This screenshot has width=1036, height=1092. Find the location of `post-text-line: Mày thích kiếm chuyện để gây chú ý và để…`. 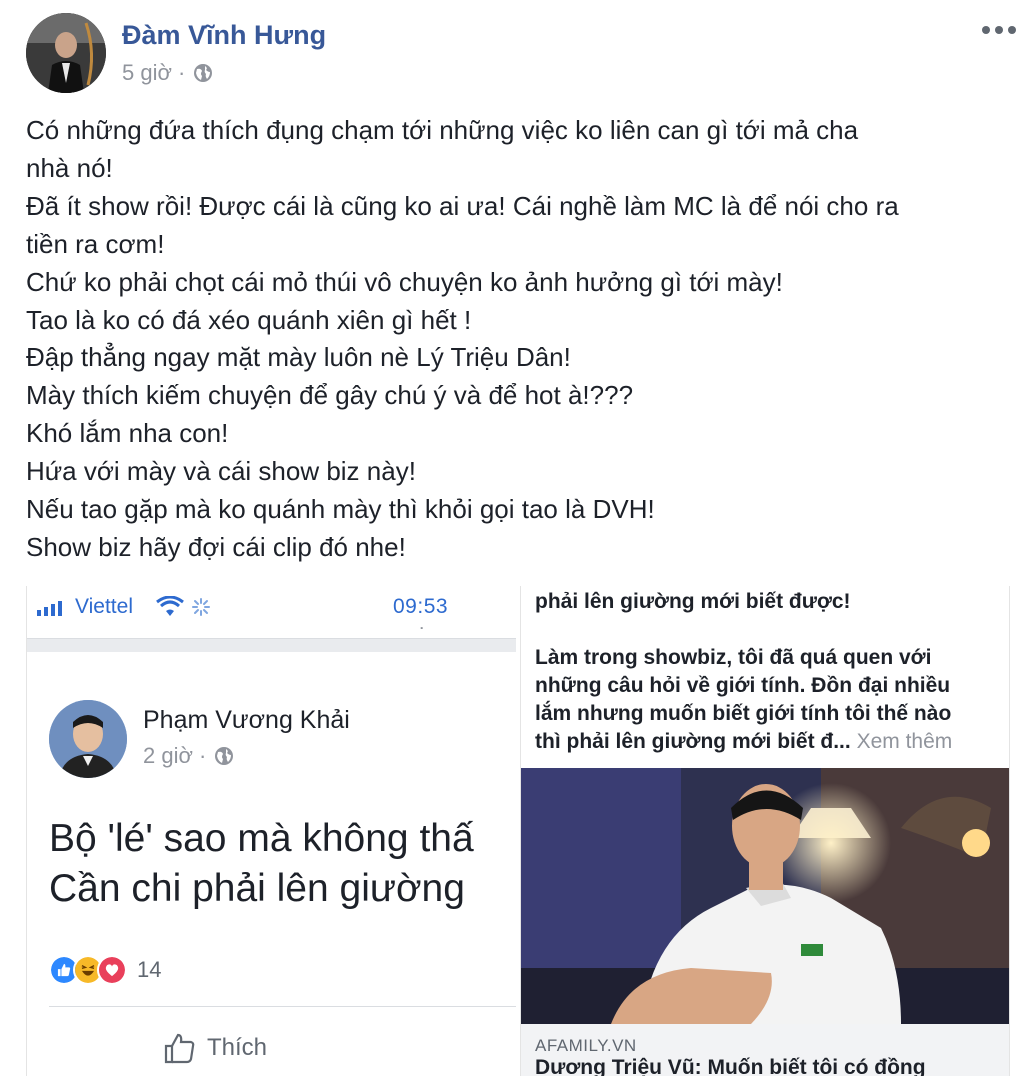

post-text-line: Mày thích kiếm chuyện để gây chú ý và để… is located at coordinates (330, 395).